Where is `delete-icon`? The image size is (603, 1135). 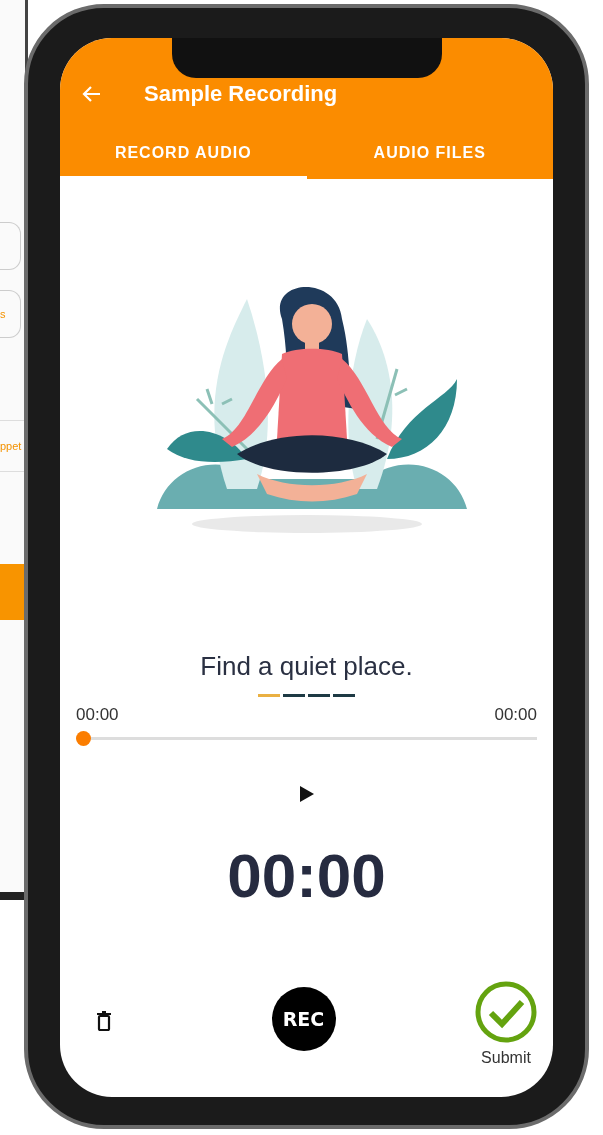 delete-icon is located at coordinates (104, 1021).